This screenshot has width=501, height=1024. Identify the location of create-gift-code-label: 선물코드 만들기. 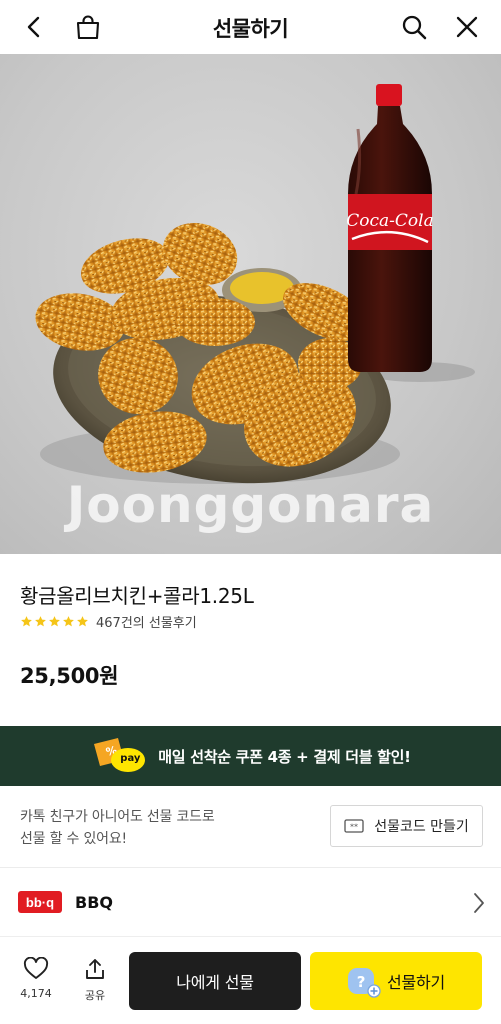
(421, 827).